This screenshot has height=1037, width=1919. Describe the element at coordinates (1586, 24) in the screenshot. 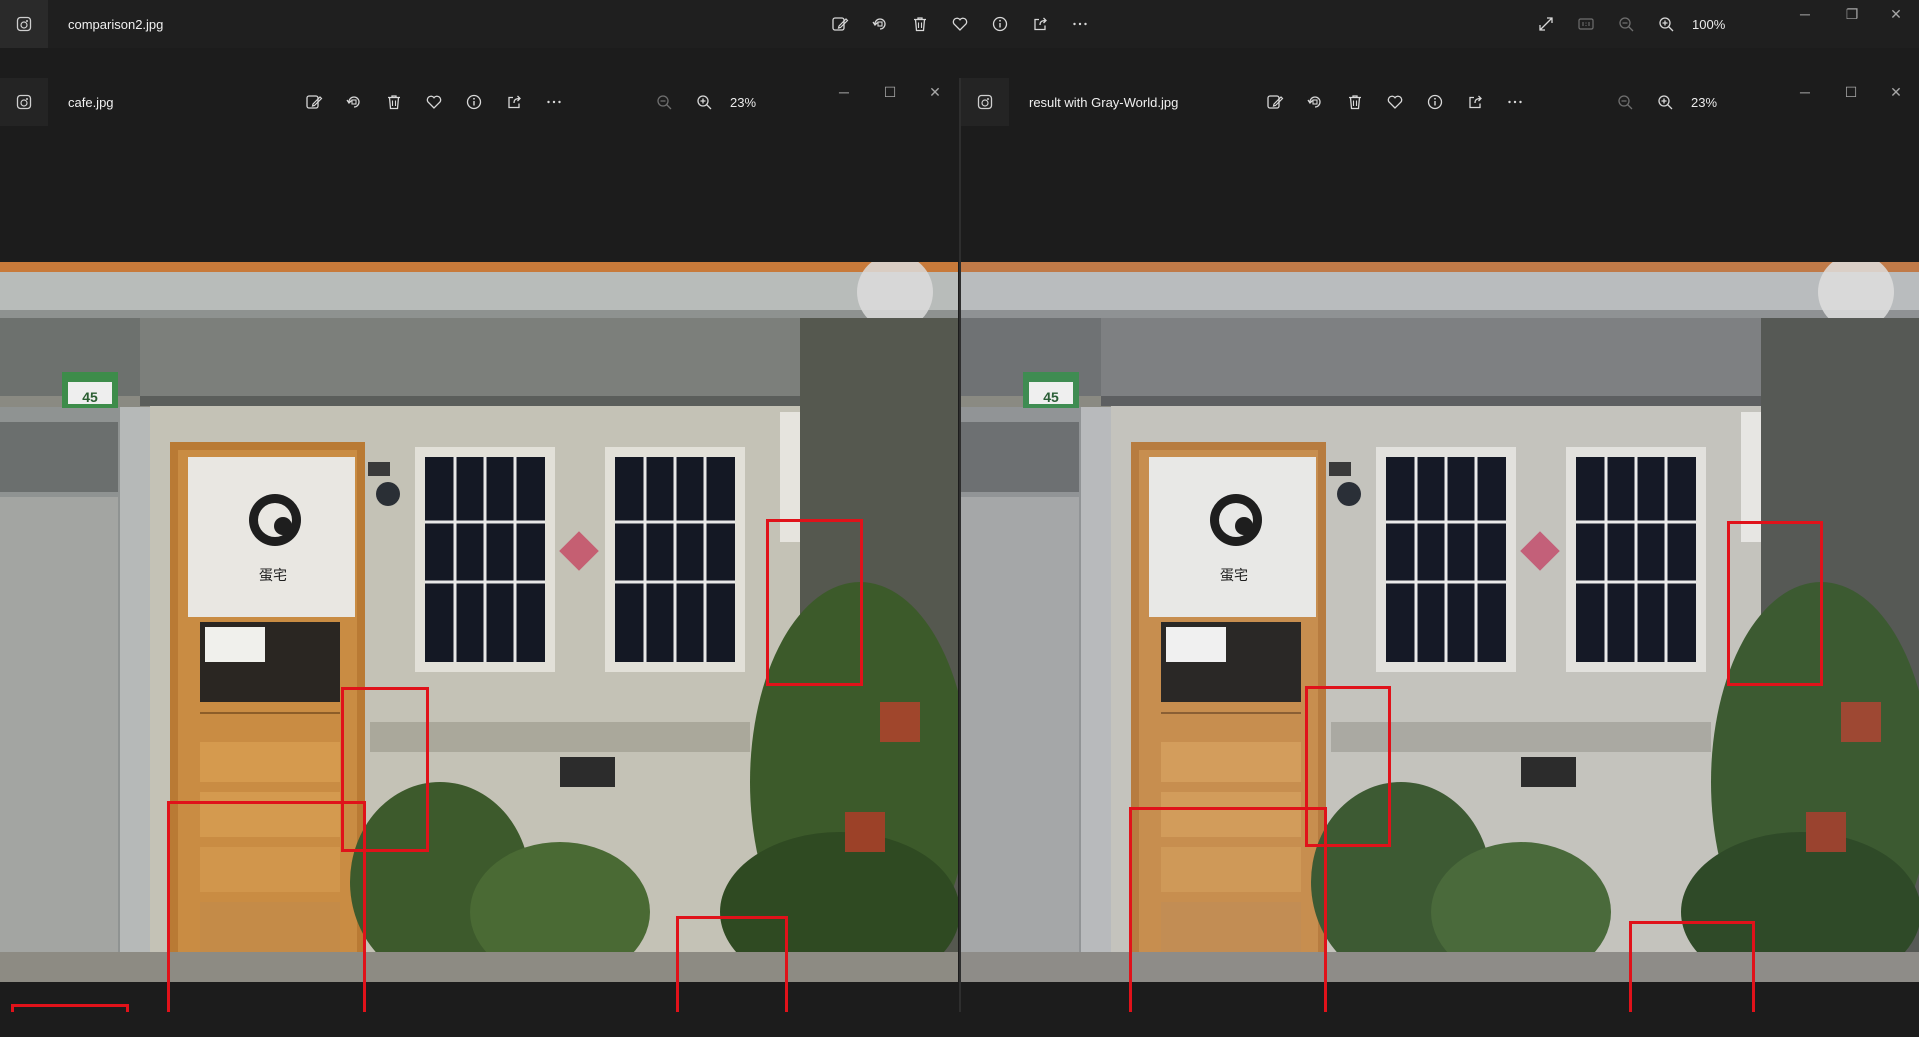

I see `actual-size-icon` at that location.